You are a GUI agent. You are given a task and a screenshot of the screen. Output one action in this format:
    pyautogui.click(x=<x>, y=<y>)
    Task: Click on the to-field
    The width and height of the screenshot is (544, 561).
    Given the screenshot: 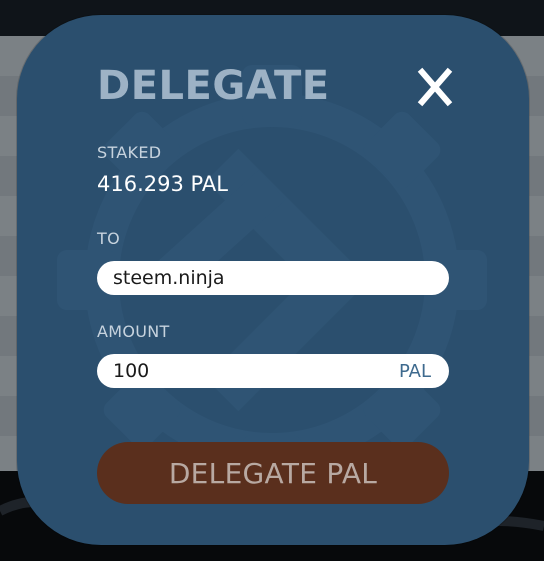 What is the action you would take?
    pyautogui.click(x=273, y=278)
    